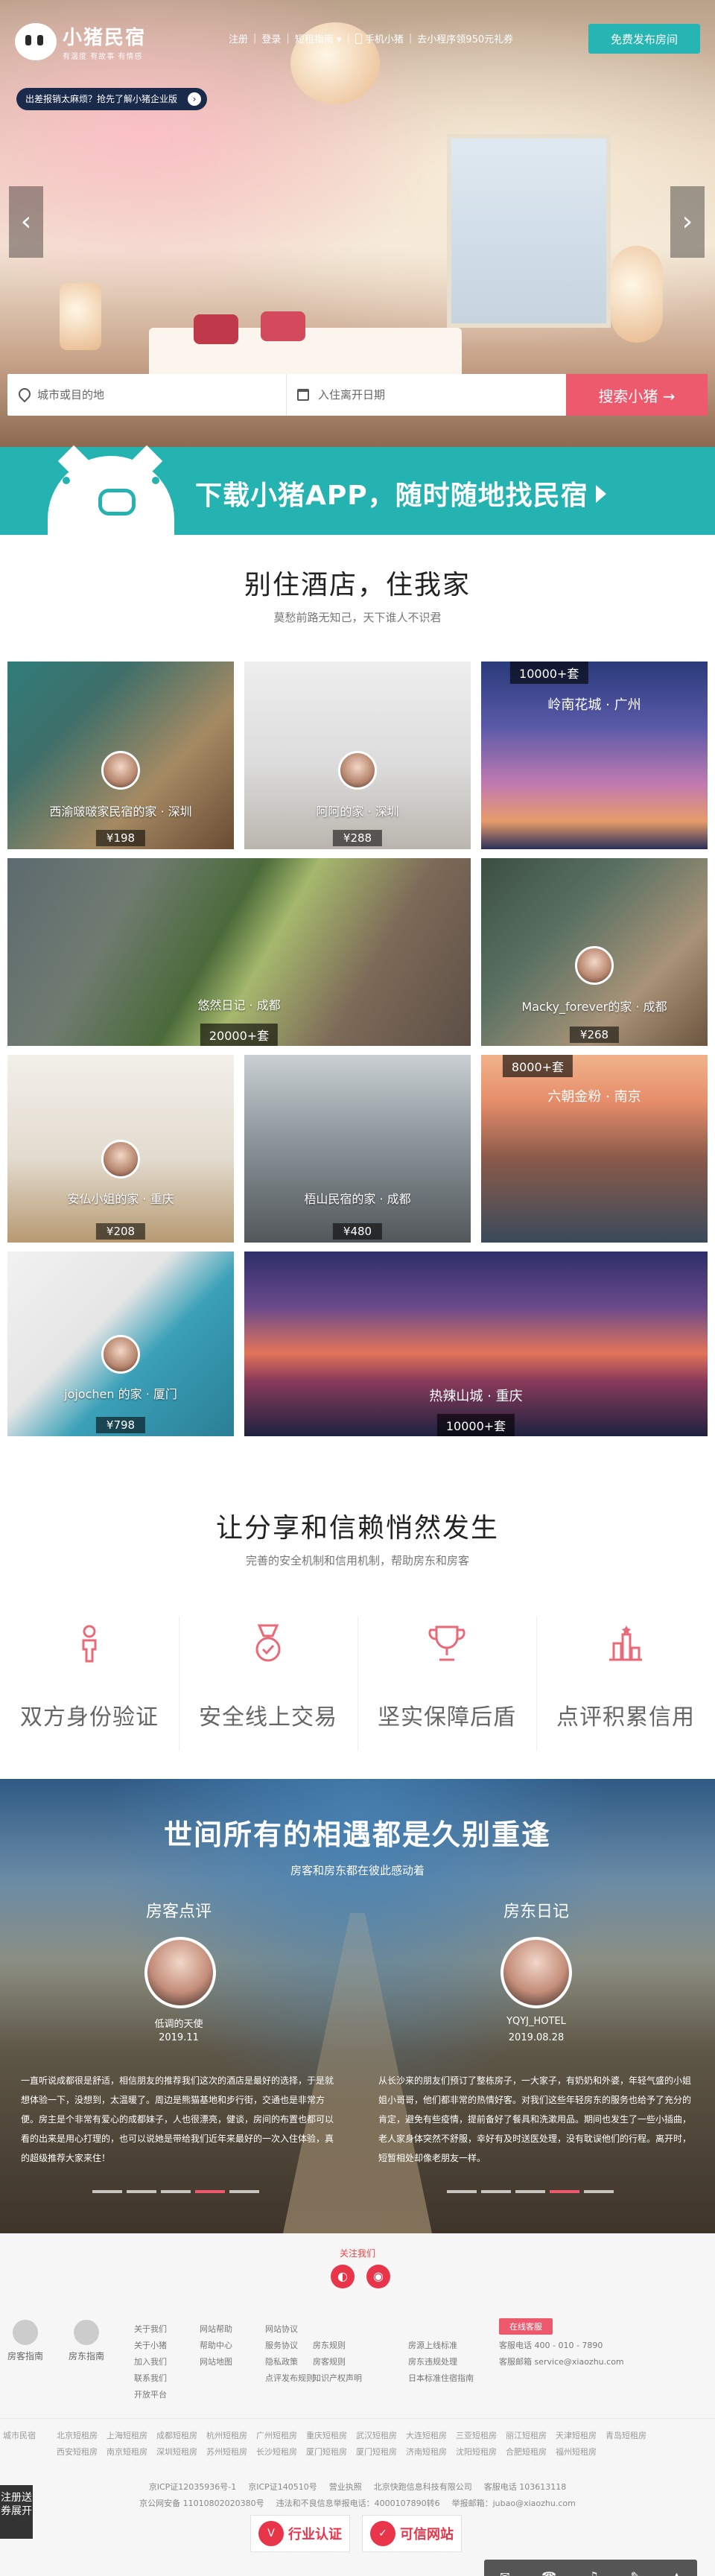 The image size is (715, 2576). What do you see at coordinates (561, 2362) in the screenshot?
I see `service-email: 客服邮箱 service@xiaozhu.com` at bounding box center [561, 2362].